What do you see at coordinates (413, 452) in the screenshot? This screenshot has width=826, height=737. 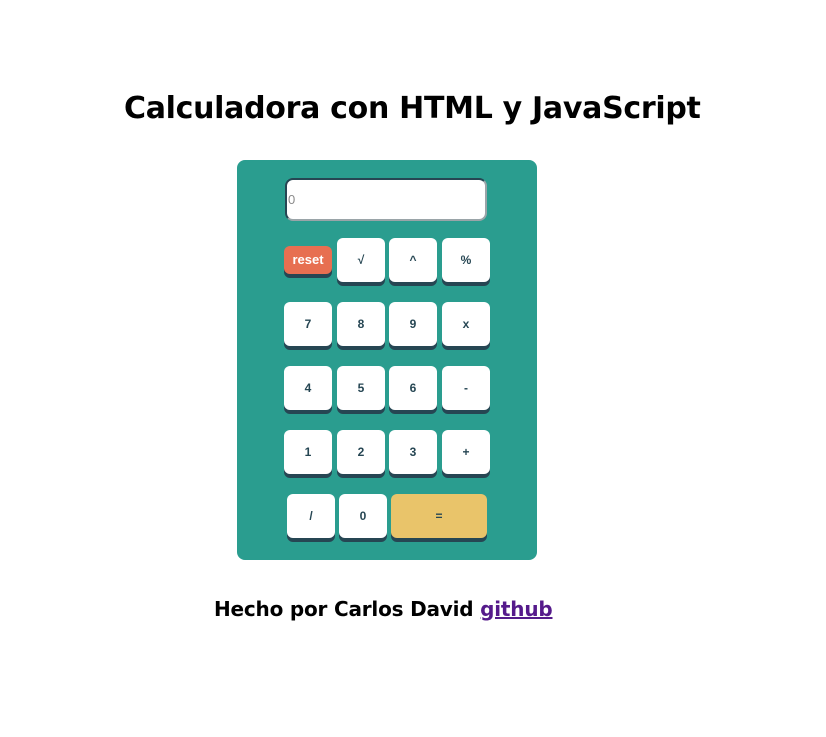 I see `three-button: 3` at bounding box center [413, 452].